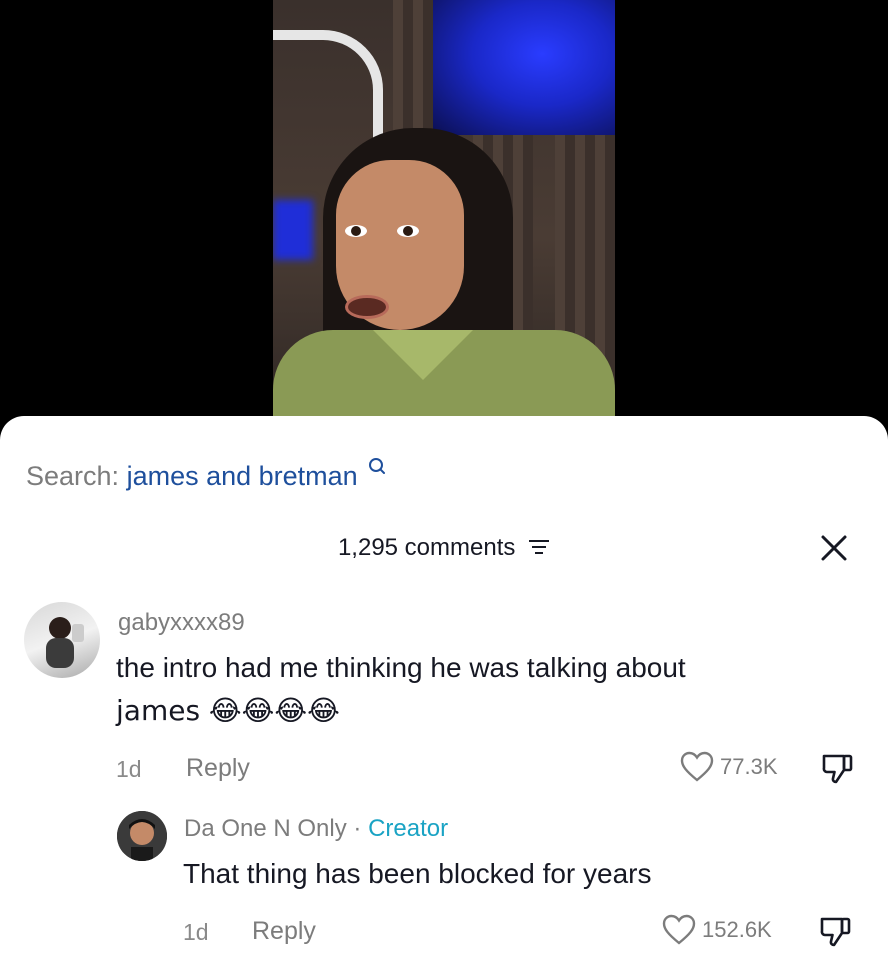 This screenshot has height=954, width=888. I want to click on reply-text: That thing has been blocked for years, so click(417, 873).